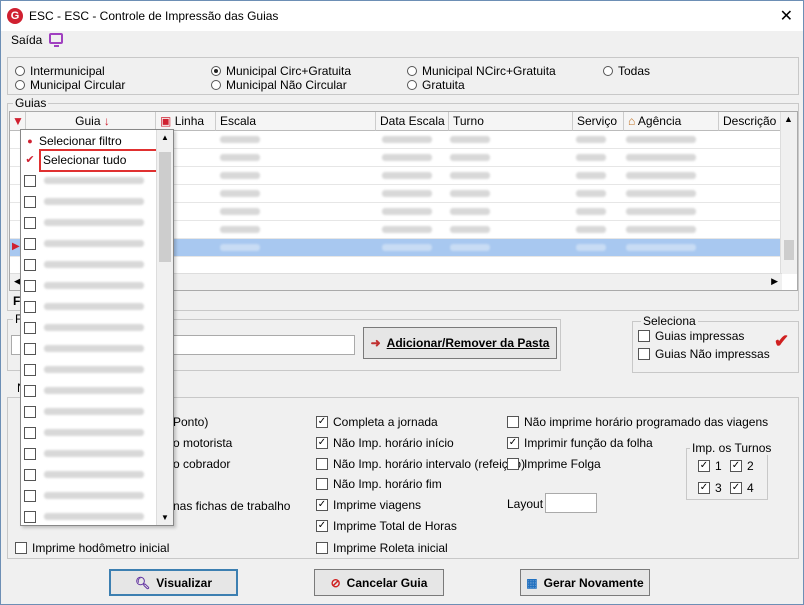 The image size is (804, 605). I want to click on opt-ponto: Ponto), so click(190, 422).